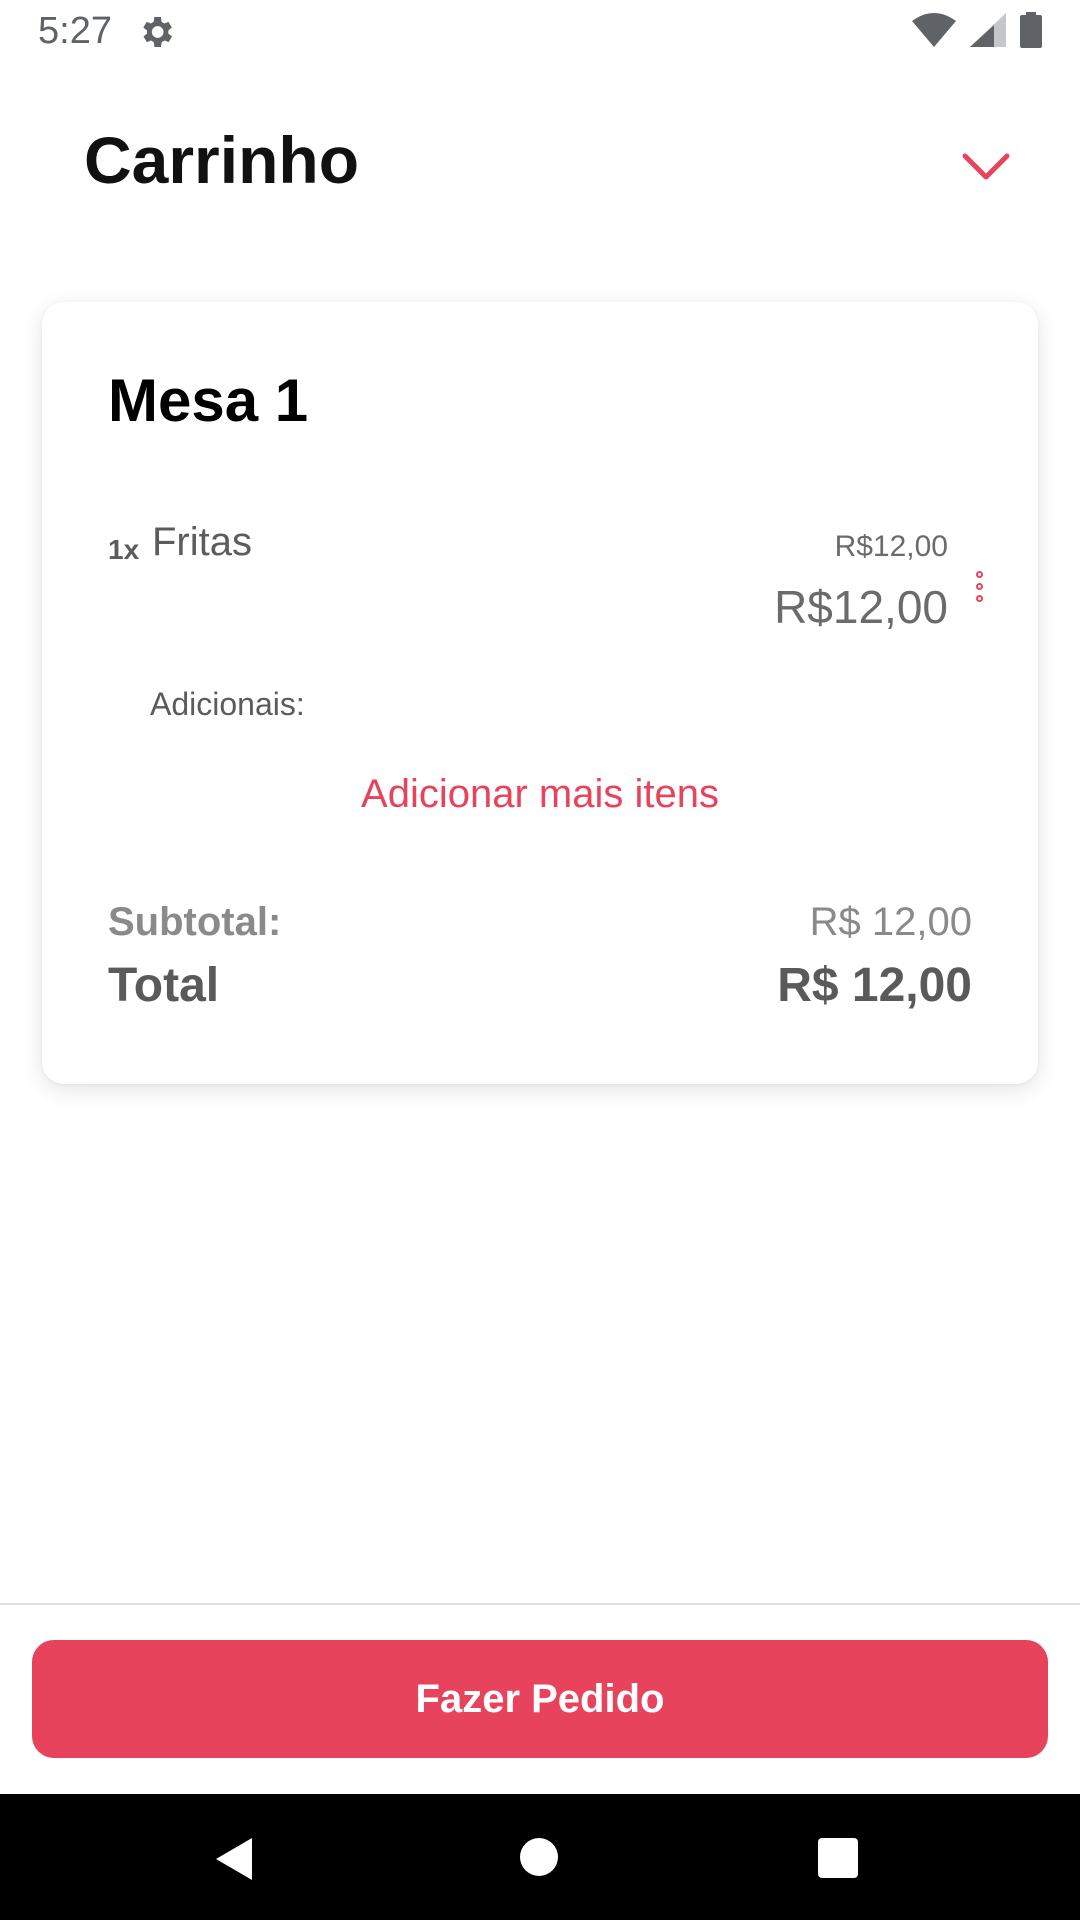 The height and width of the screenshot is (1920, 1080). What do you see at coordinates (979, 593) in the screenshot?
I see `more-vertical-icon` at bounding box center [979, 593].